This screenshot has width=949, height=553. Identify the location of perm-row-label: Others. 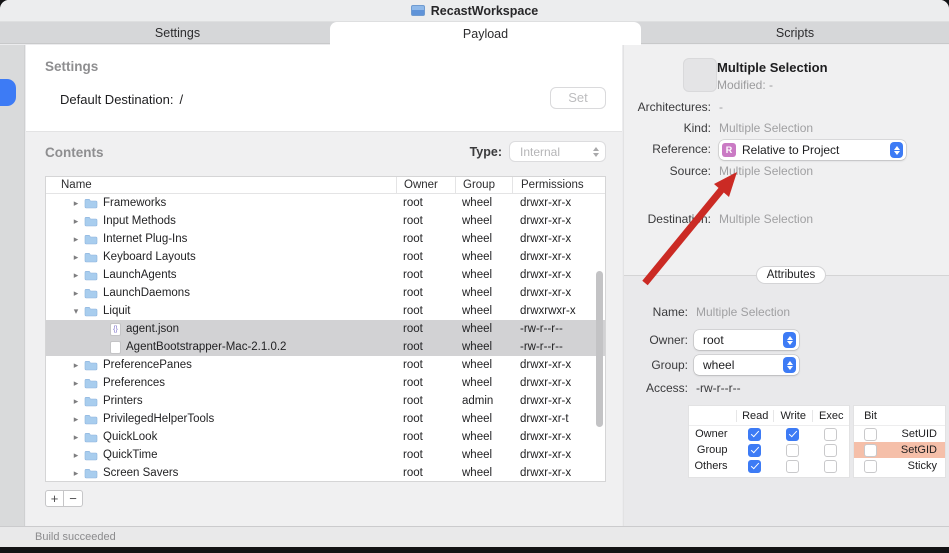
(711, 466).